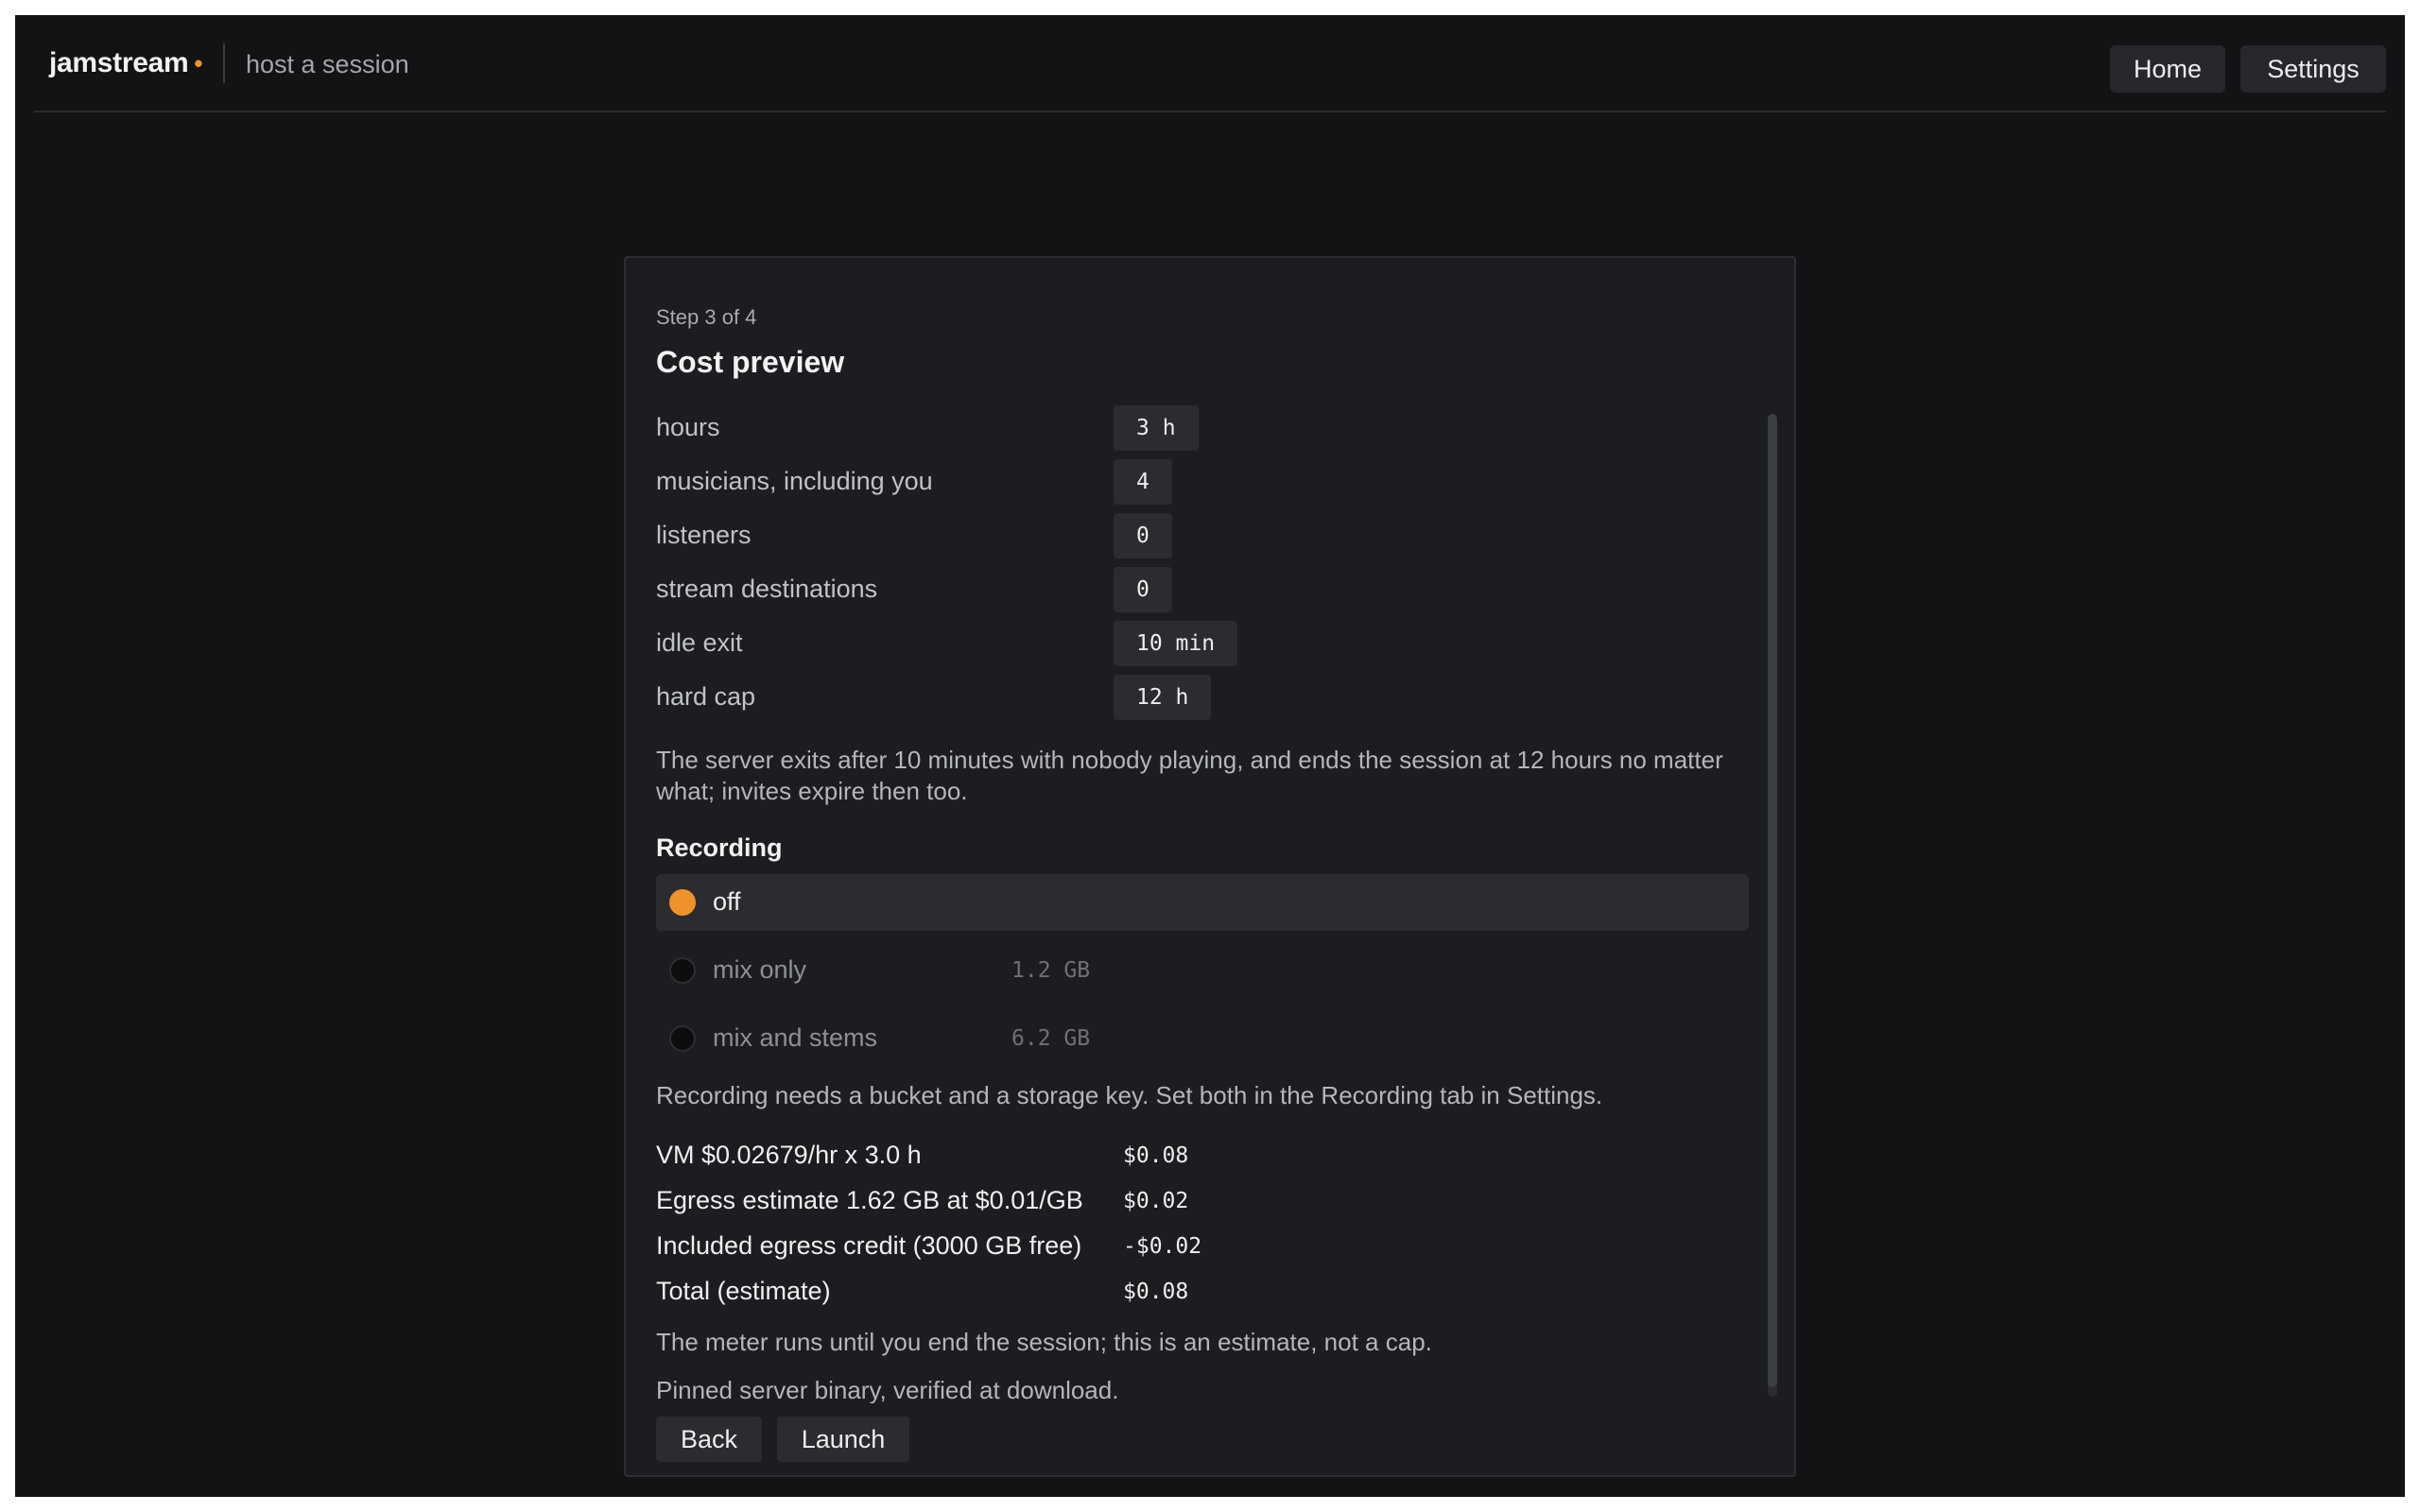 The width and height of the screenshot is (2420, 1512). What do you see at coordinates (119, 62) in the screenshot?
I see `brand-name: jamstream` at bounding box center [119, 62].